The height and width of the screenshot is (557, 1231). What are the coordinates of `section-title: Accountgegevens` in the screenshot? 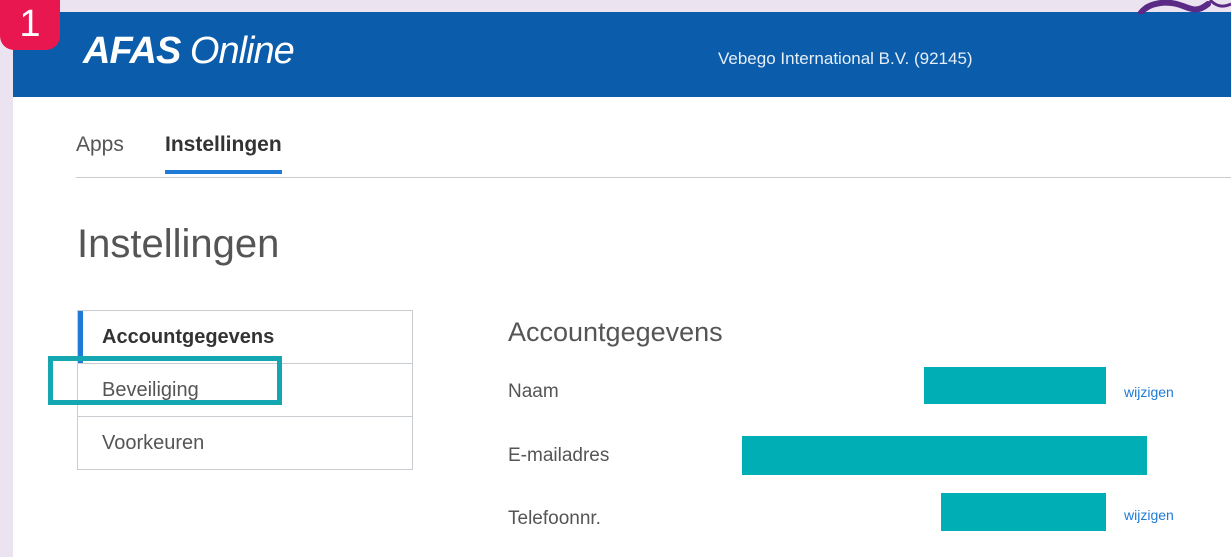 It's located at (615, 332).